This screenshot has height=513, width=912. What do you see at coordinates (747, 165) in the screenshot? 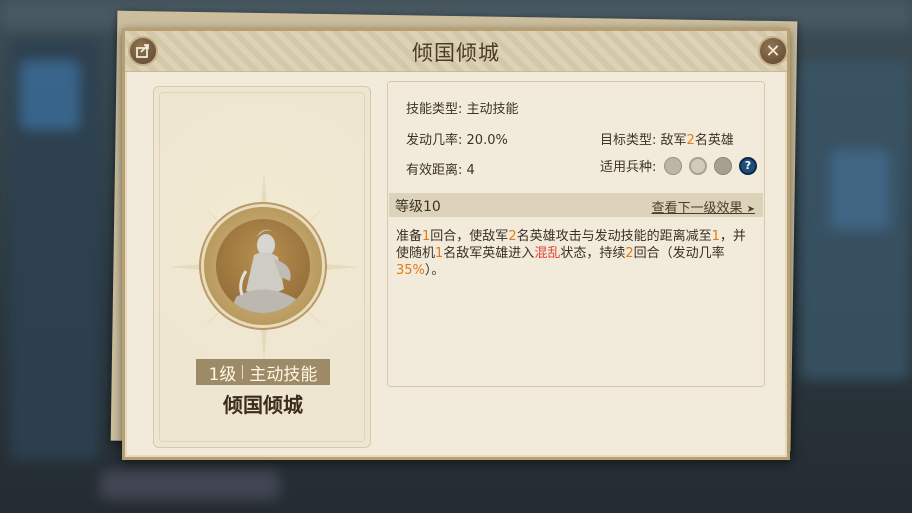
I see `help-icon: ?` at bounding box center [747, 165].